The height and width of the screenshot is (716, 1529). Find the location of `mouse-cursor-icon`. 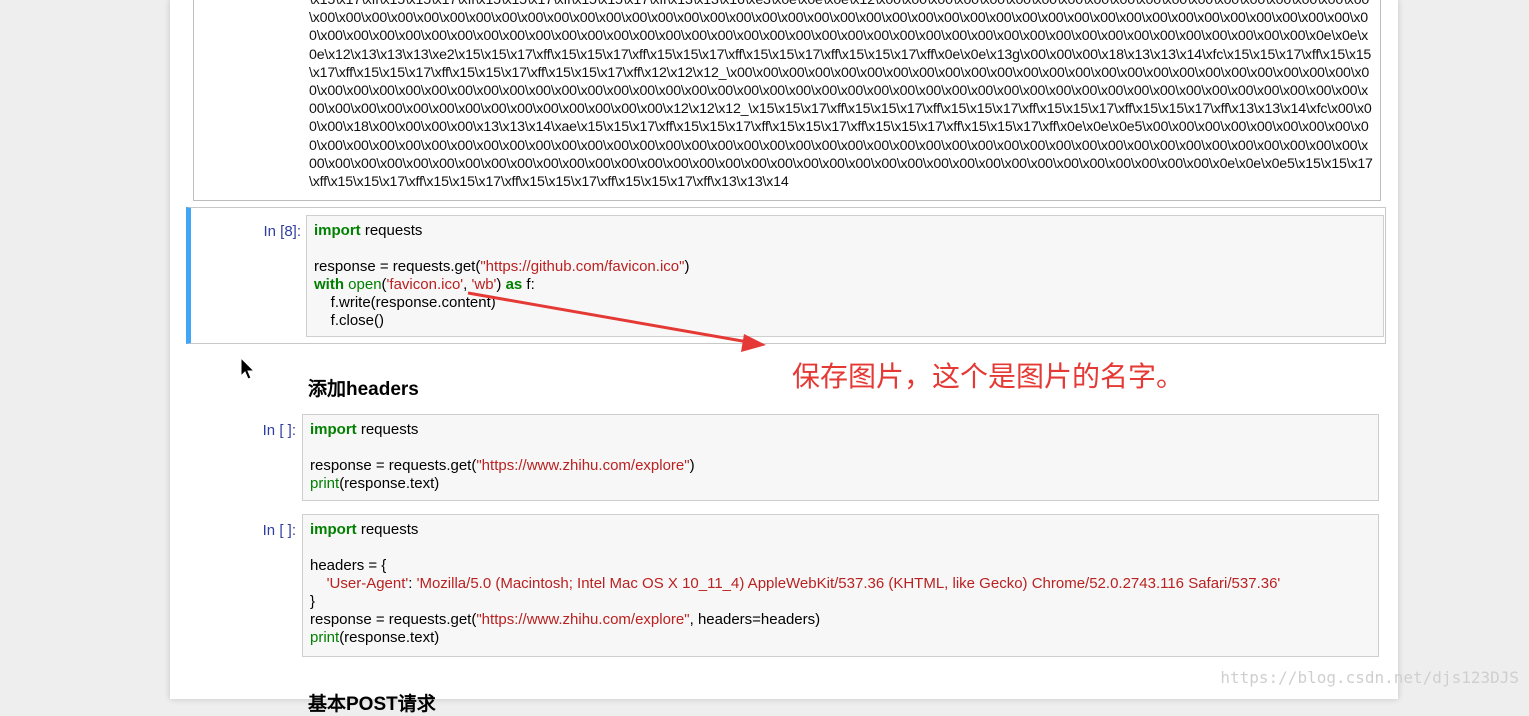

mouse-cursor-icon is located at coordinates (248, 368).